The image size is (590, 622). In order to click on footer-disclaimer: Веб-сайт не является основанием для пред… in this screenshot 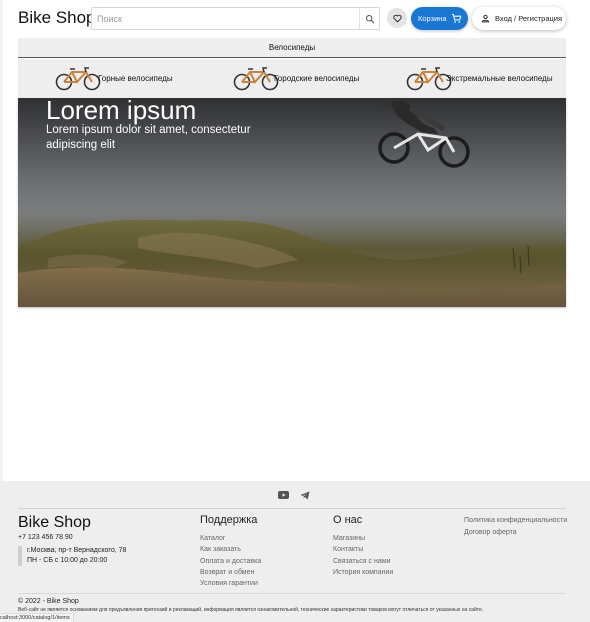, I will do `click(251, 610)`.